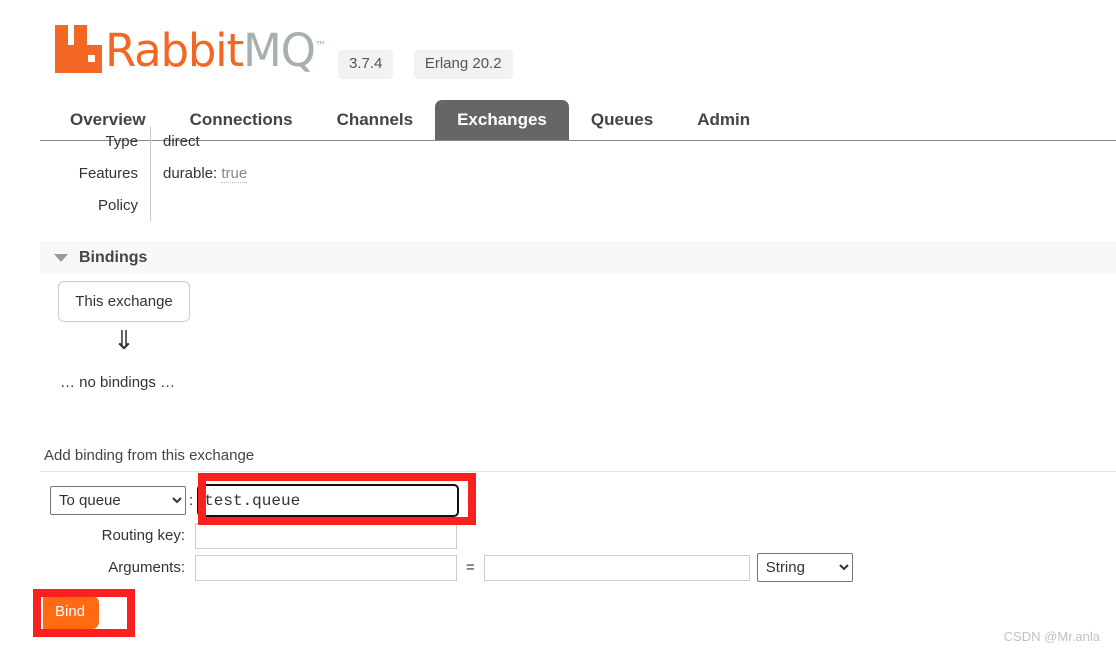  I want to click on routing-key-row: Routing key:, so click(253, 536).